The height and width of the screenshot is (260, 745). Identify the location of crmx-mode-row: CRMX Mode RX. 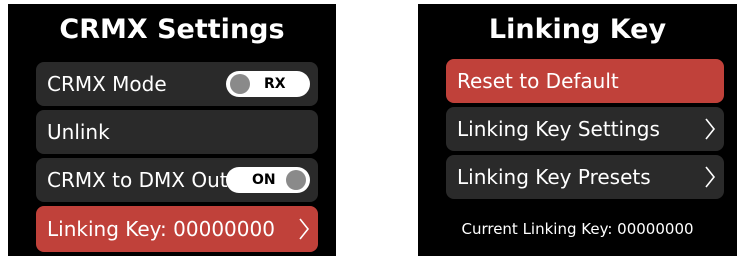
(177, 84).